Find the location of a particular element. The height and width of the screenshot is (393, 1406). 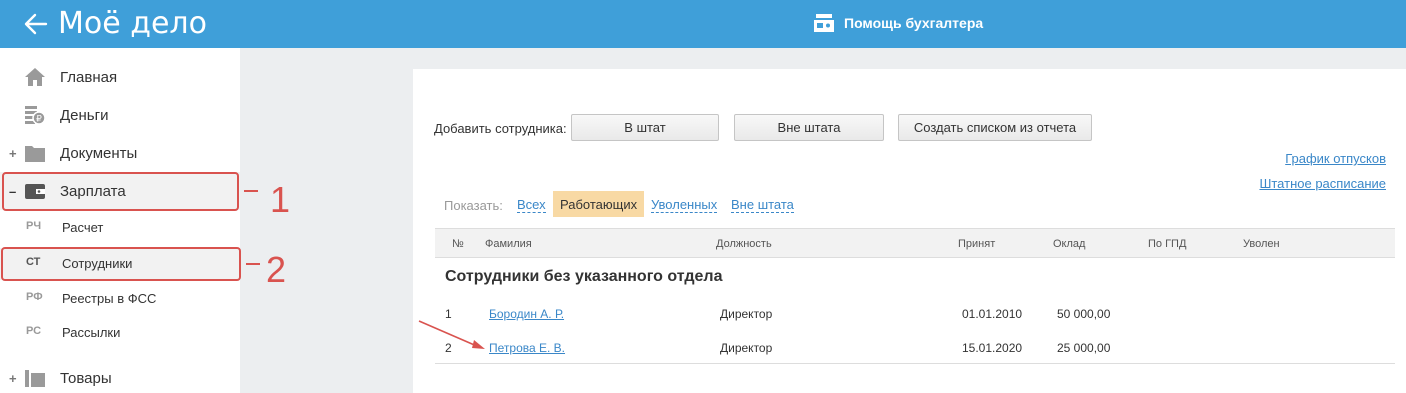

create-from-report-button: Создать списком из отчета is located at coordinates (995, 127).